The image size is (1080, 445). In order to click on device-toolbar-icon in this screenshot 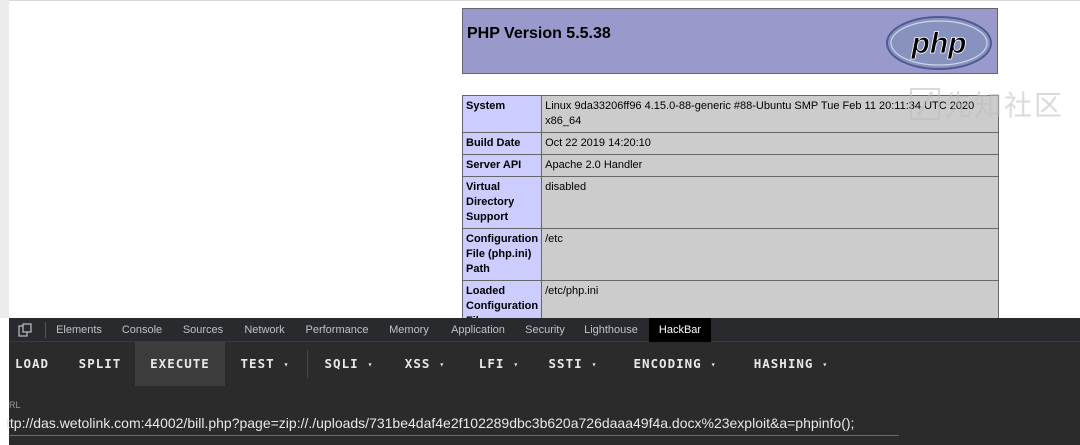, I will do `click(25, 330)`.